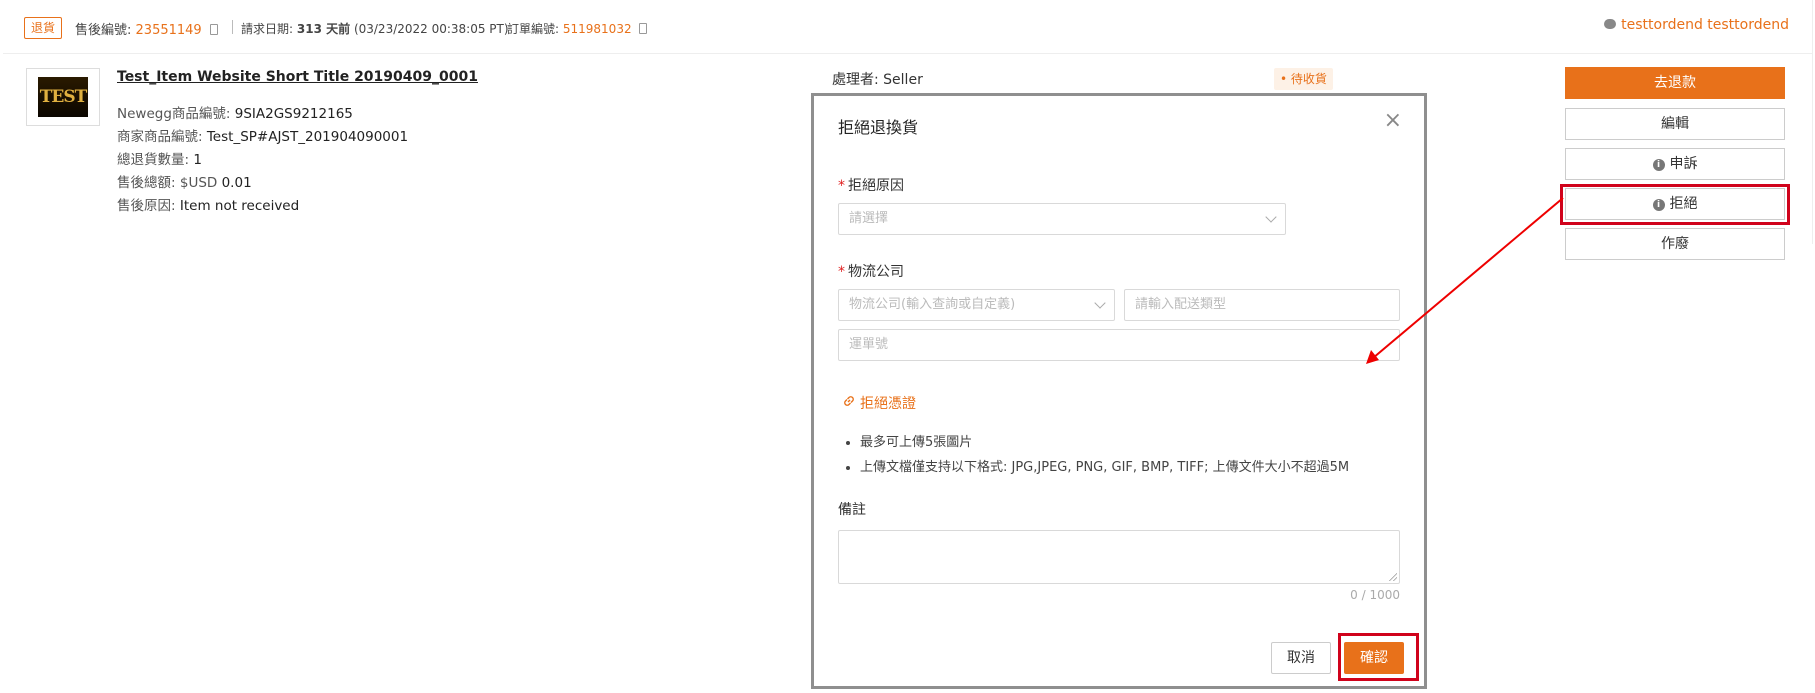 The height and width of the screenshot is (693, 1815). What do you see at coordinates (1675, 124) in the screenshot?
I see `edit-button: 編輯` at bounding box center [1675, 124].